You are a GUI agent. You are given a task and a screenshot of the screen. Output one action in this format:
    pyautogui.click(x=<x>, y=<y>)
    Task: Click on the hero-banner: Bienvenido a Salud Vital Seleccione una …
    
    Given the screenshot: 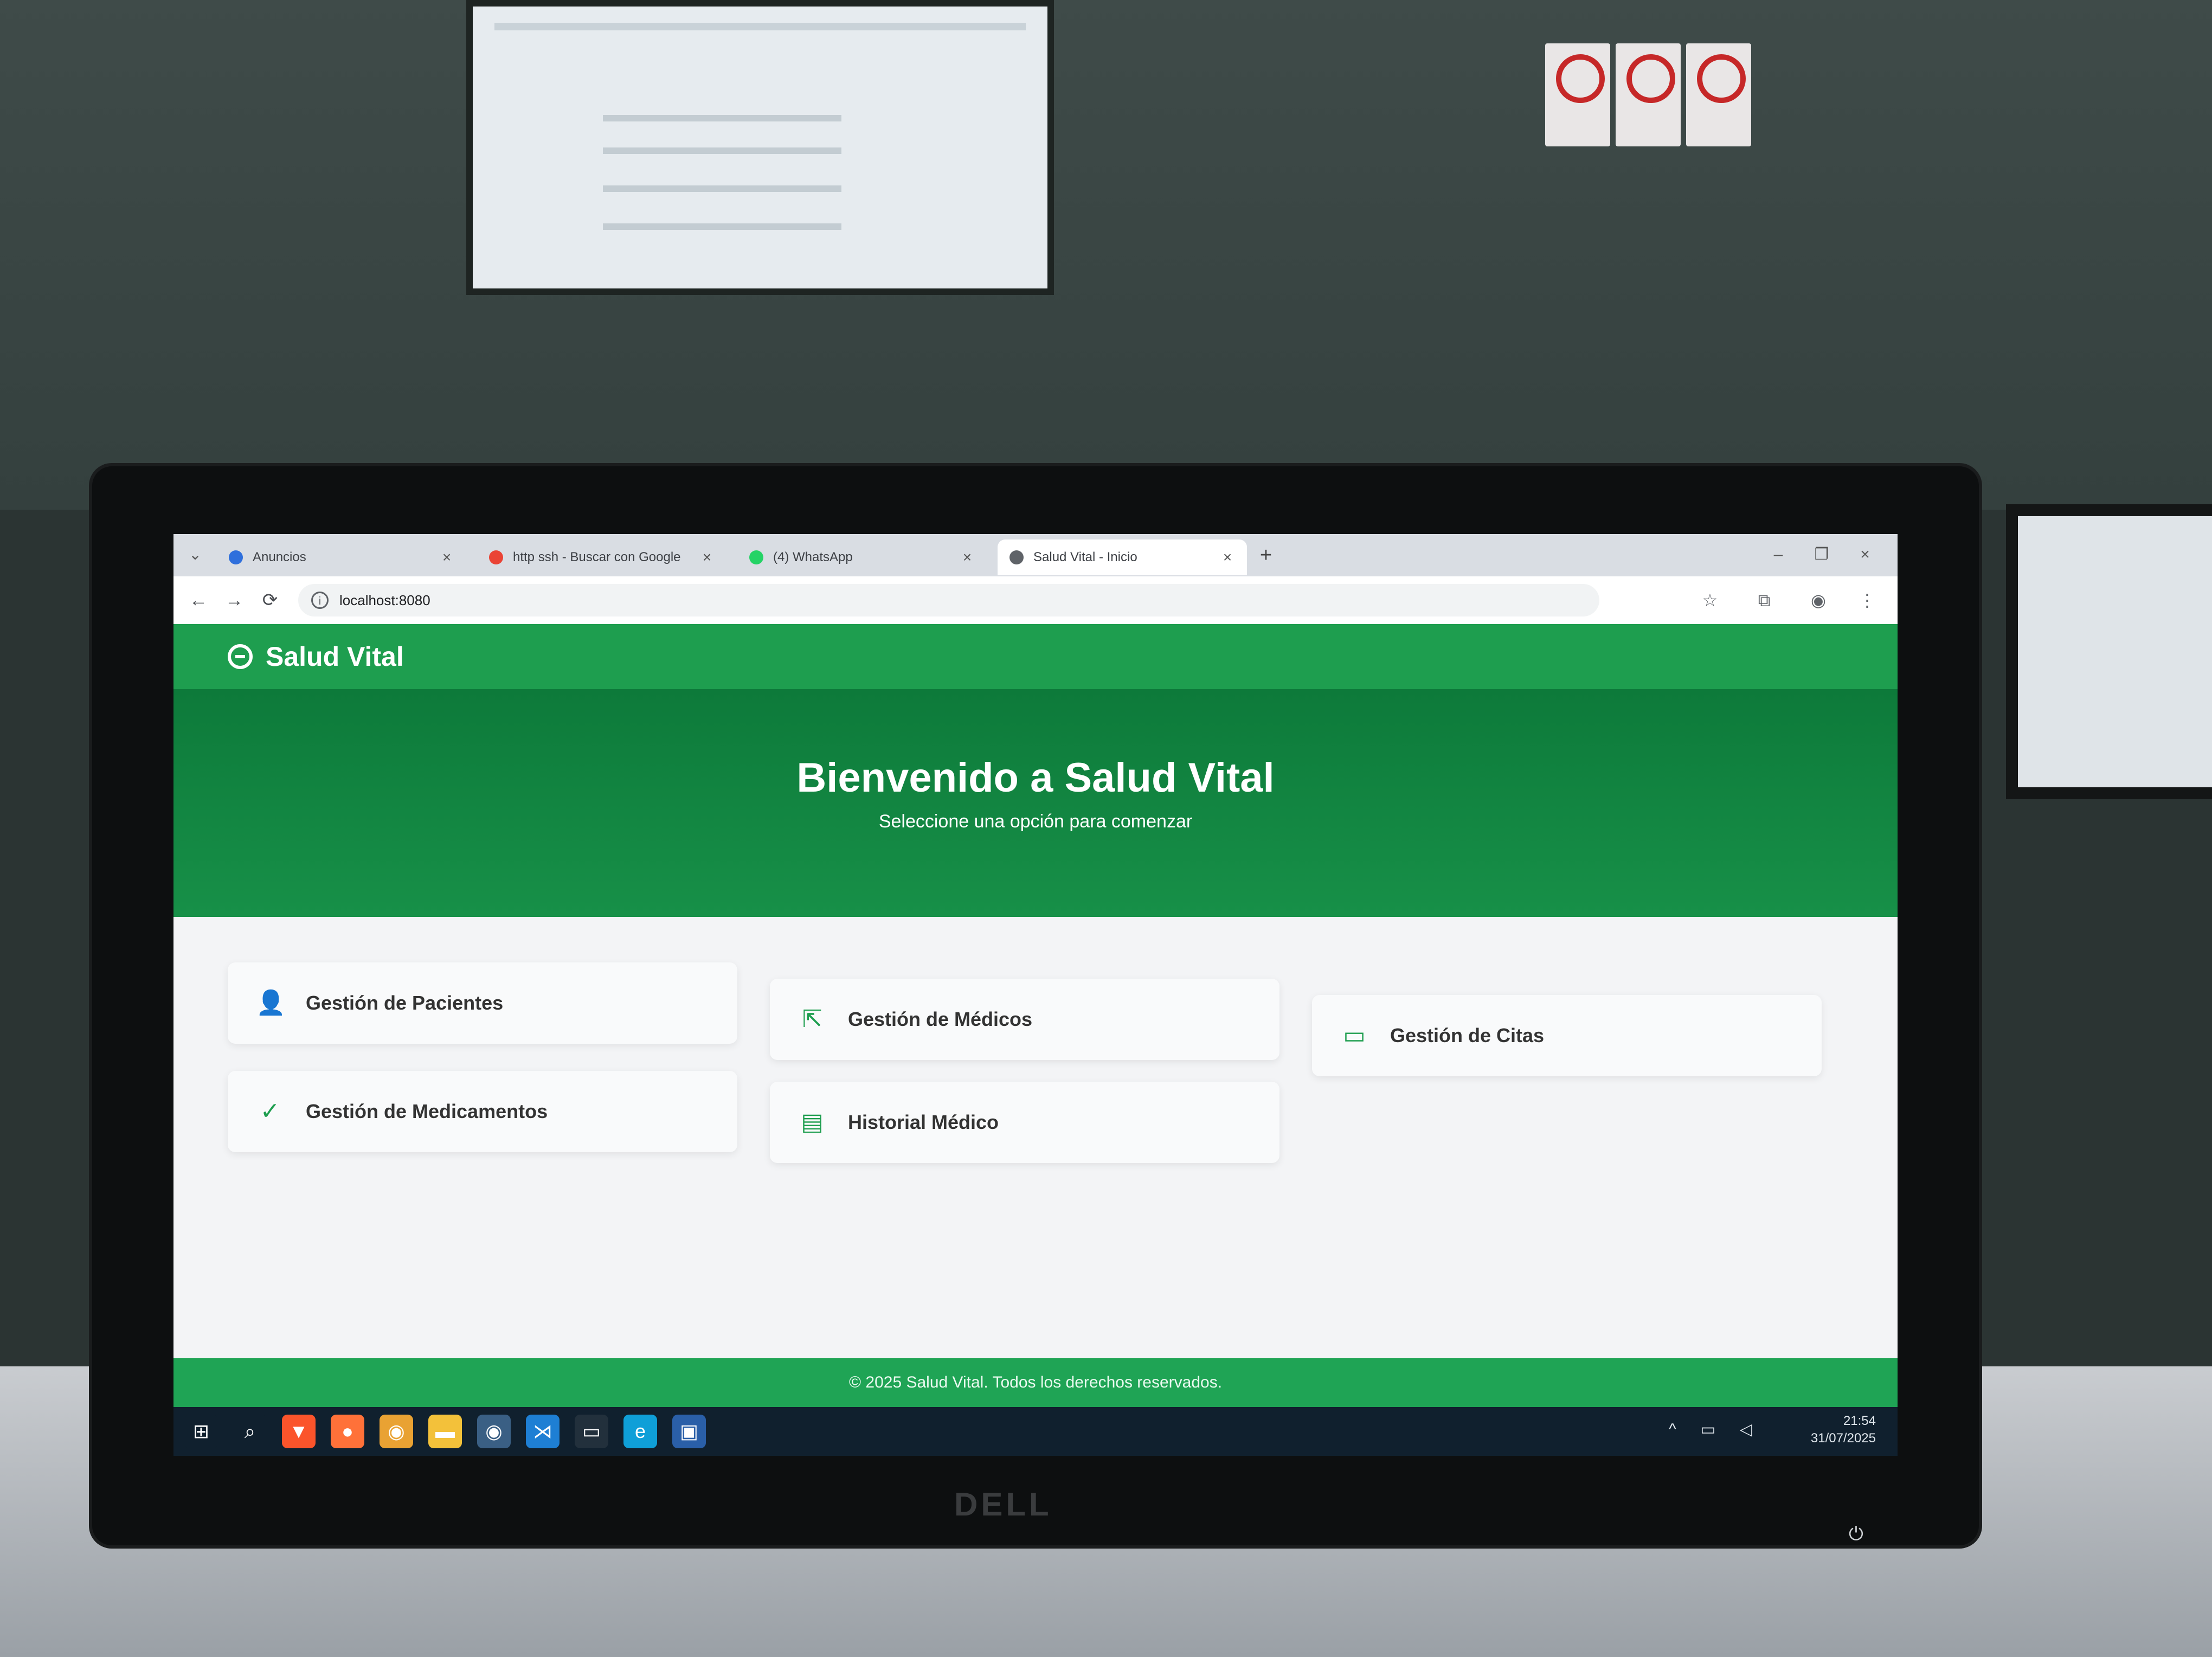 What is the action you would take?
    pyautogui.click(x=1035, y=803)
    